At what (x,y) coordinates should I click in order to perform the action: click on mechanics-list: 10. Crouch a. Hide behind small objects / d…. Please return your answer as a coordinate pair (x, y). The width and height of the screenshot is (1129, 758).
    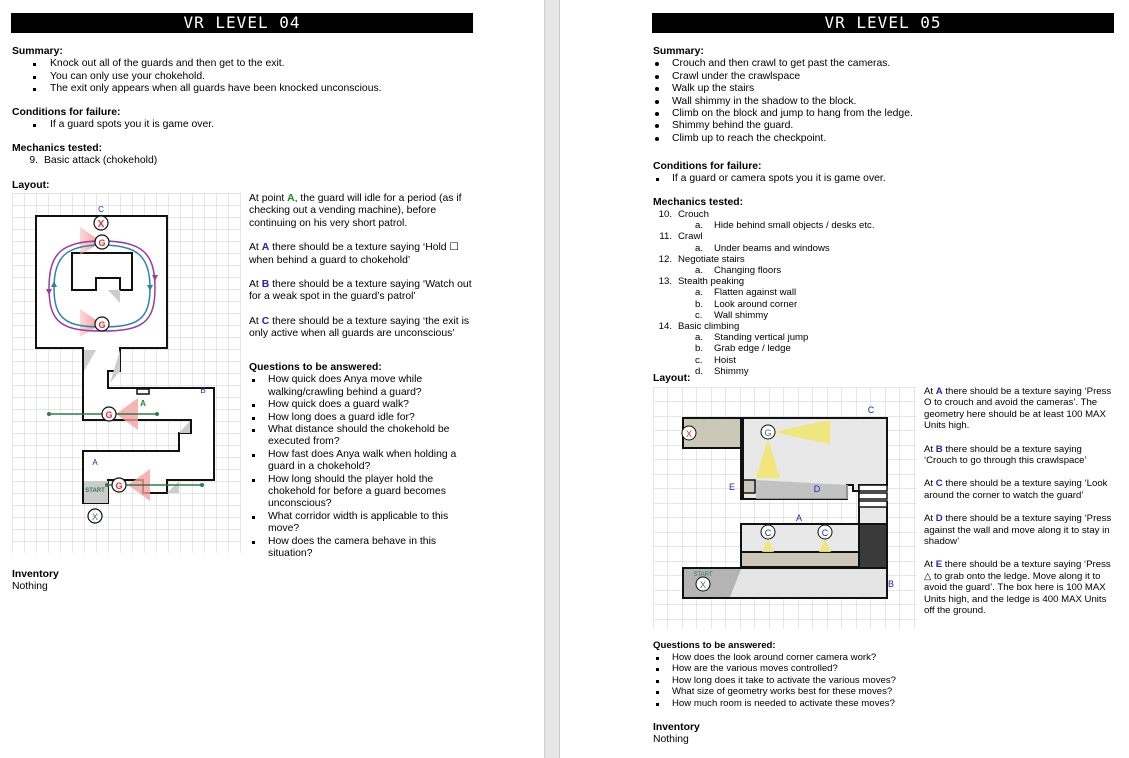
    Looking at the image, I should click on (876, 293).